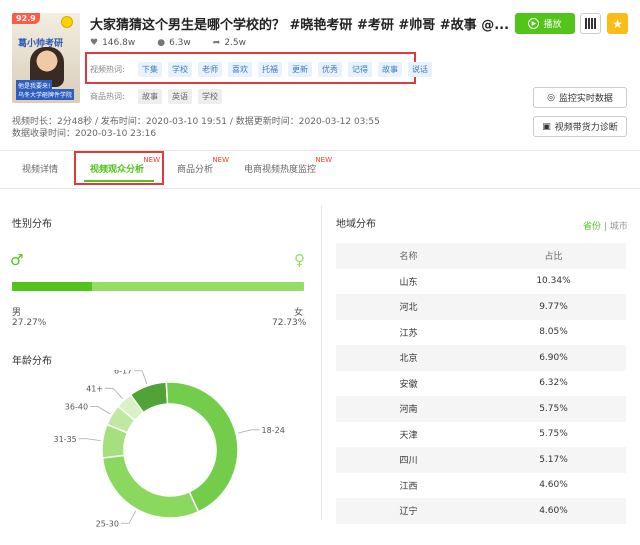 Image resolution: width=640 pixels, height=545 pixels. I want to click on word-tag: 老师, so click(210, 69).